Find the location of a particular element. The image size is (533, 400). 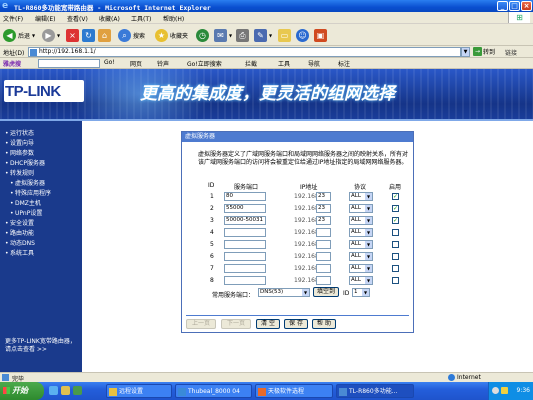

menu-tools: 工具(T) is located at coordinates (141, 18).